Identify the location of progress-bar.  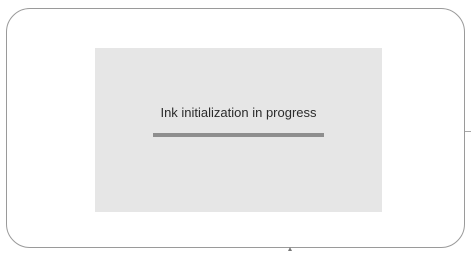
(238, 135).